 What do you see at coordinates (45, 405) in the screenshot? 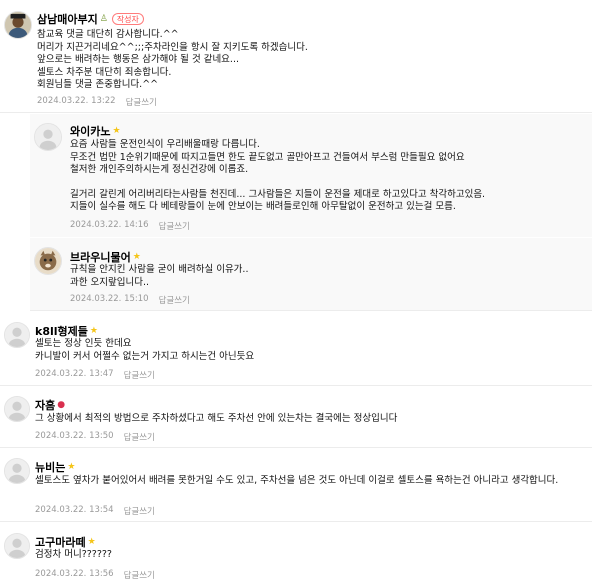
I see `nickname: 자흠` at bounding box center [45, 405].